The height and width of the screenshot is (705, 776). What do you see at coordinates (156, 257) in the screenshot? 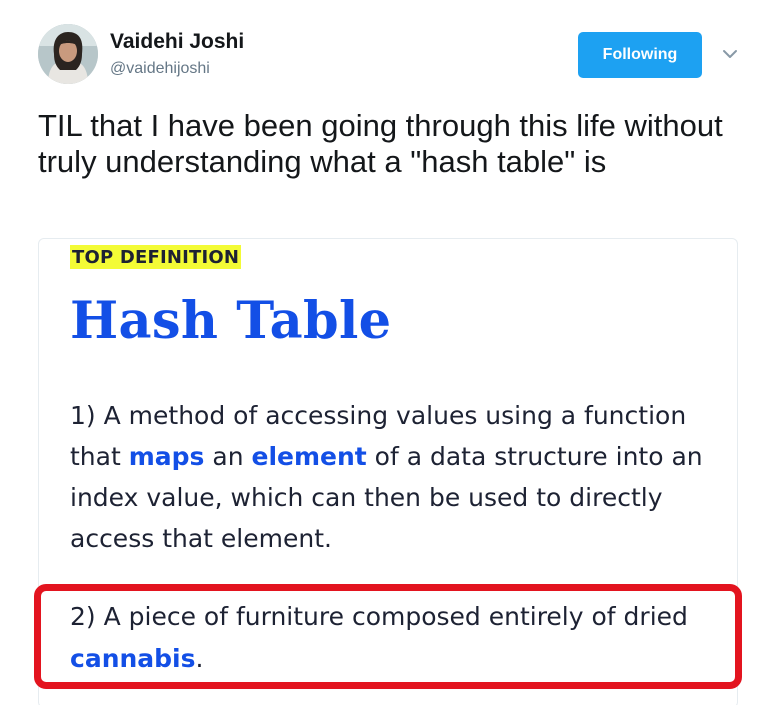
I see `top-definition-badge: TOP DEFINITION` at bounding box center [156, 257].